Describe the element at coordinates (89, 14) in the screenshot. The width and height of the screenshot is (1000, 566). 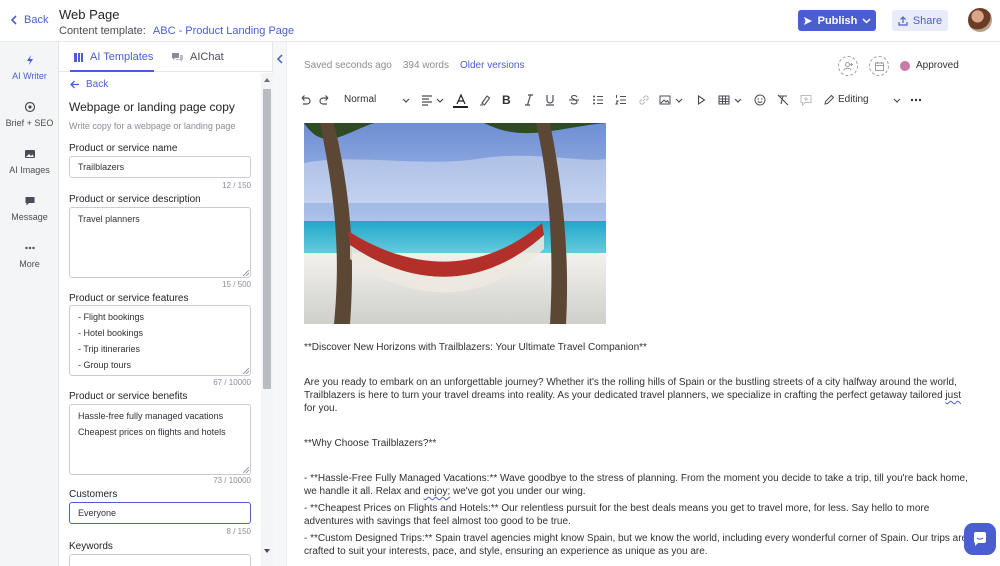
I see `page-title: Web Page` at that location.